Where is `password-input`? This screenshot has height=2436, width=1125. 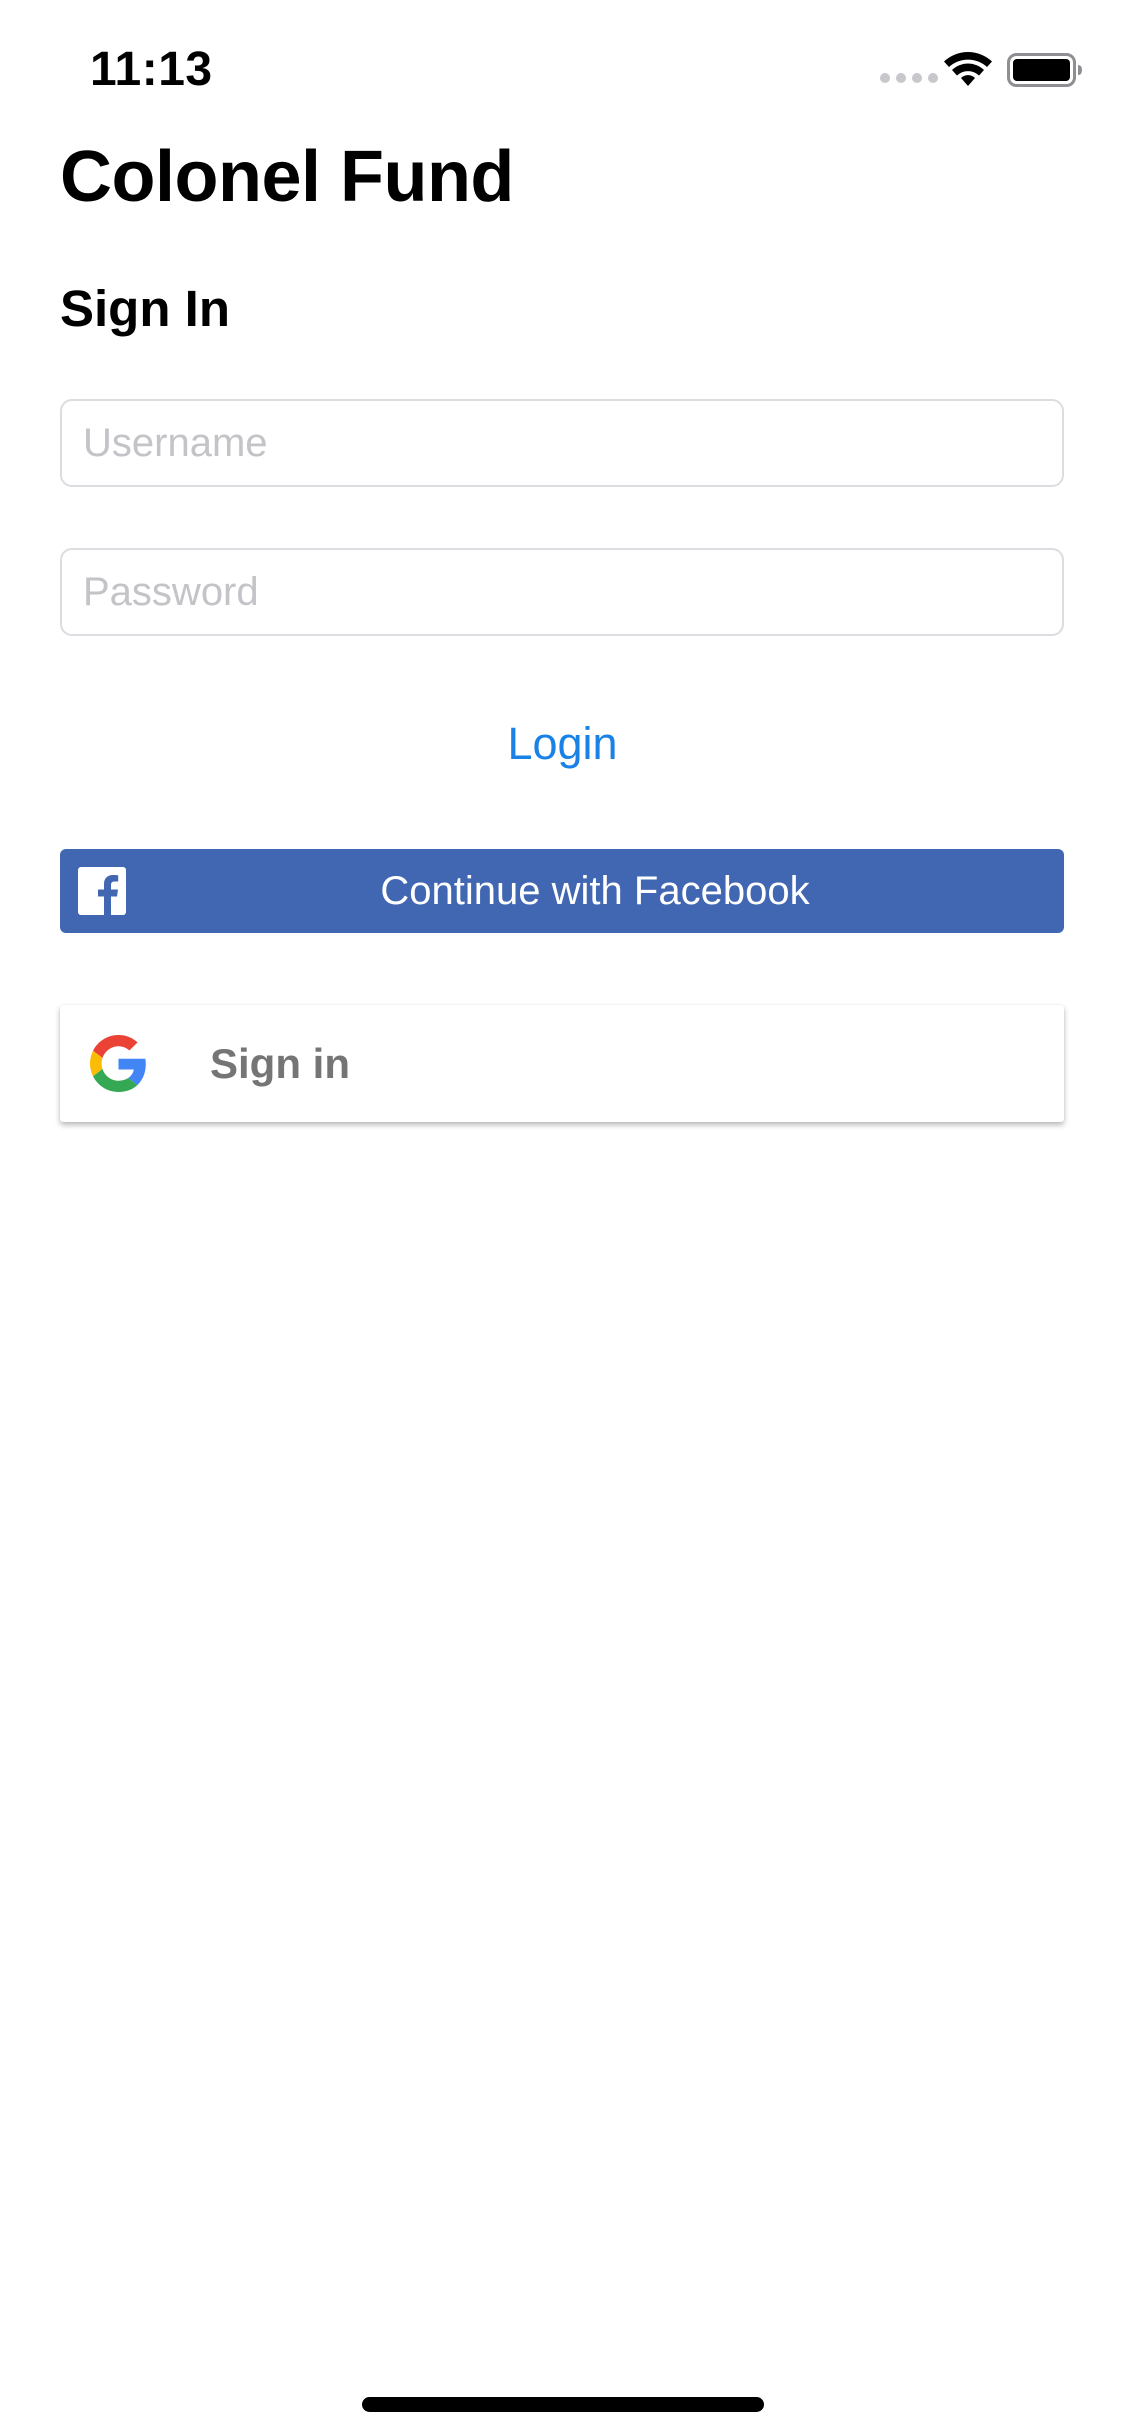 password-input is located at coordinates (562, 592).